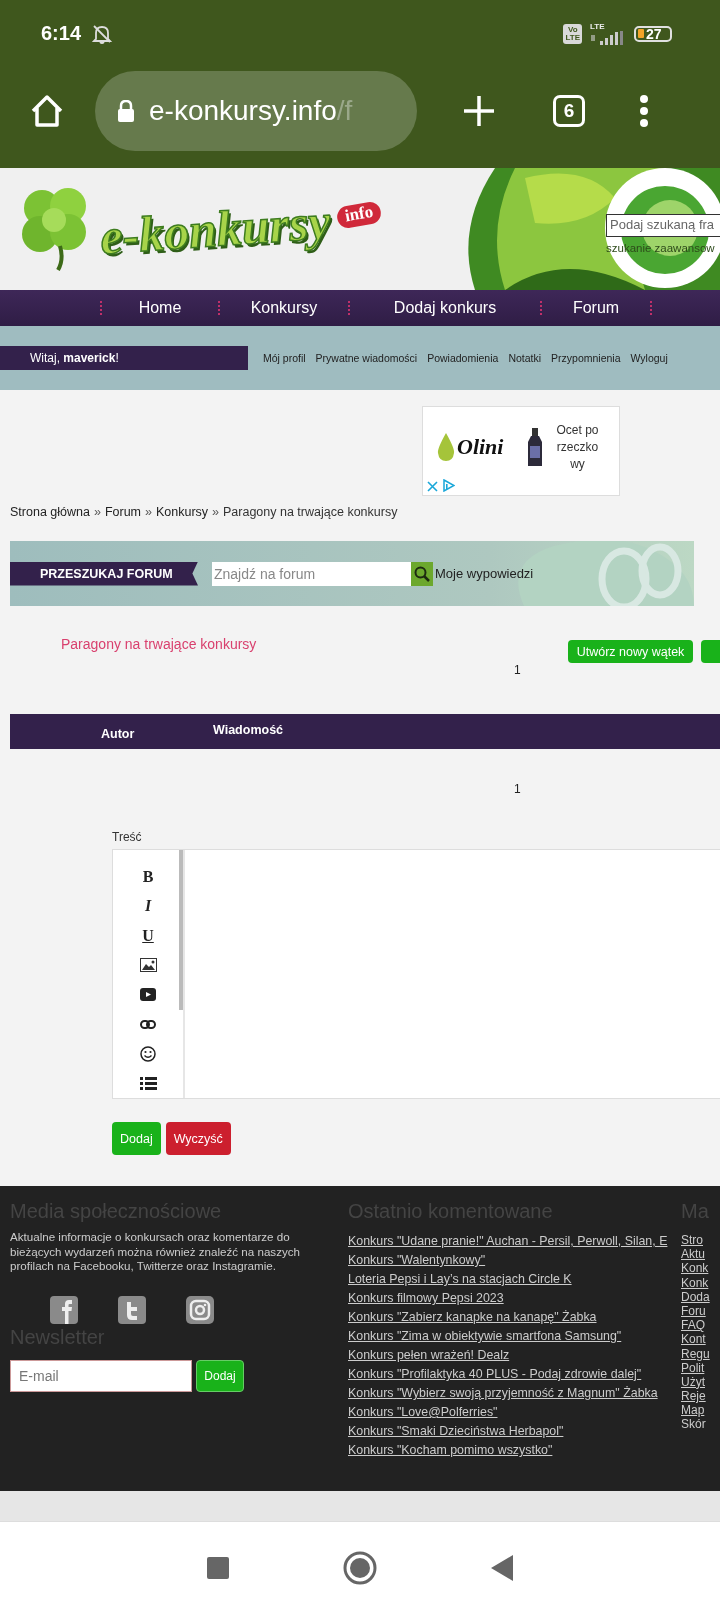 The width and height of the screenshot is (720, 1600). I want to click on footer-link: Konkurs "Wybierz swoją przyjemność z Magnum" Żabka, so click(512, 1393).